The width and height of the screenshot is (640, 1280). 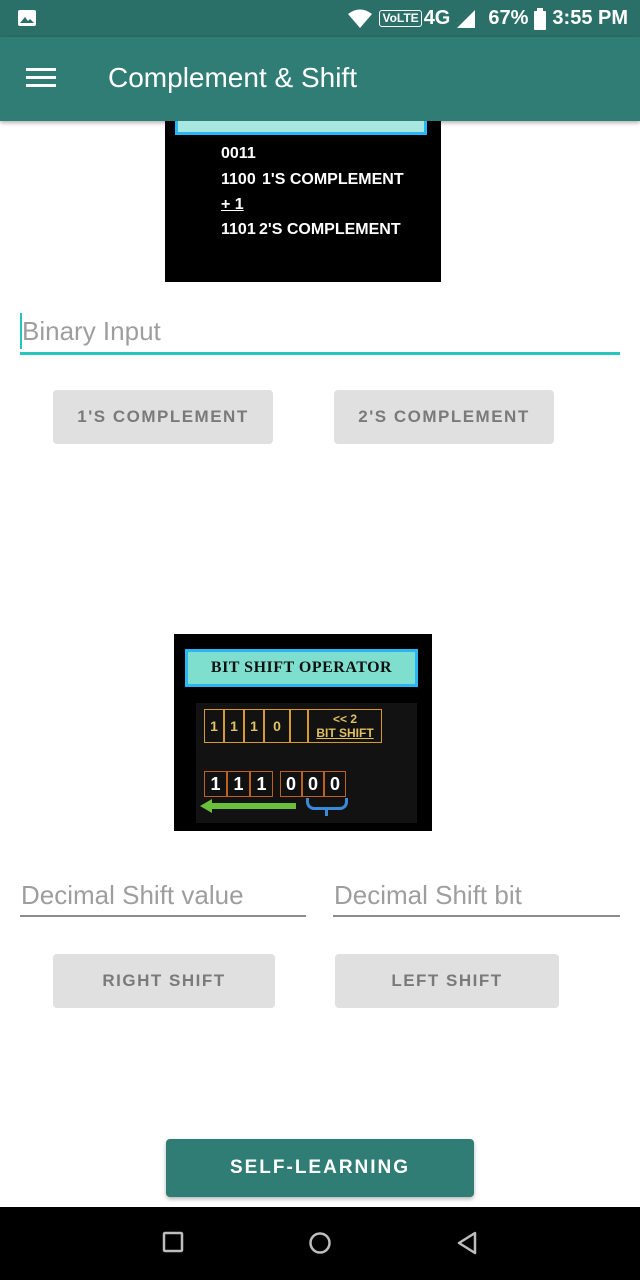 I want to click on top-bit-cell: 0, so click(x=277, y=726).